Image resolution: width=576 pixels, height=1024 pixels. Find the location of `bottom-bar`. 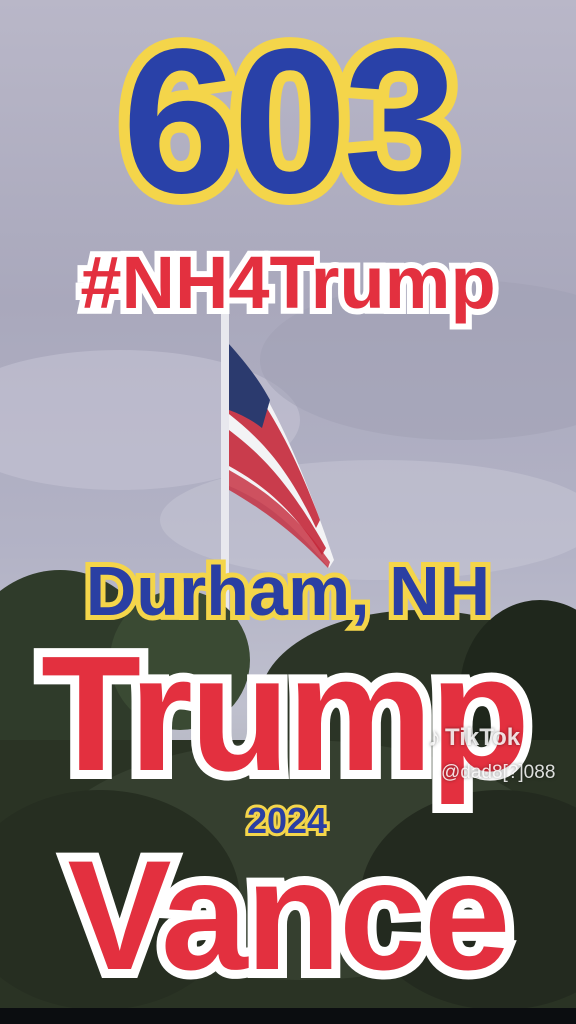

bottom-bar is located at coordinates (288, 1016).